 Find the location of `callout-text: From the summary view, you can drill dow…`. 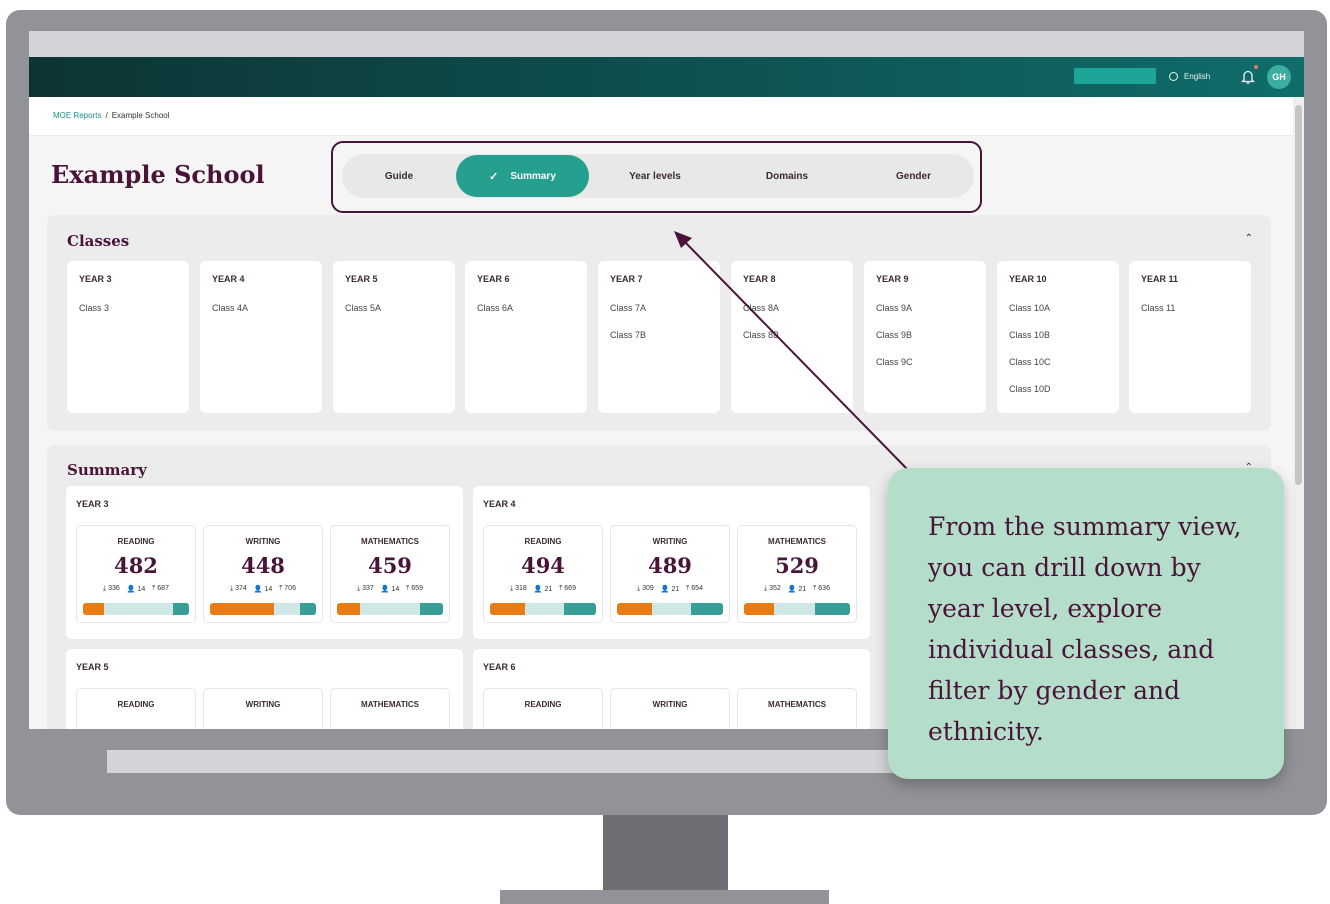

callout-text: From the summary view, you can drill dow… is located at coordinates (1085, 629).